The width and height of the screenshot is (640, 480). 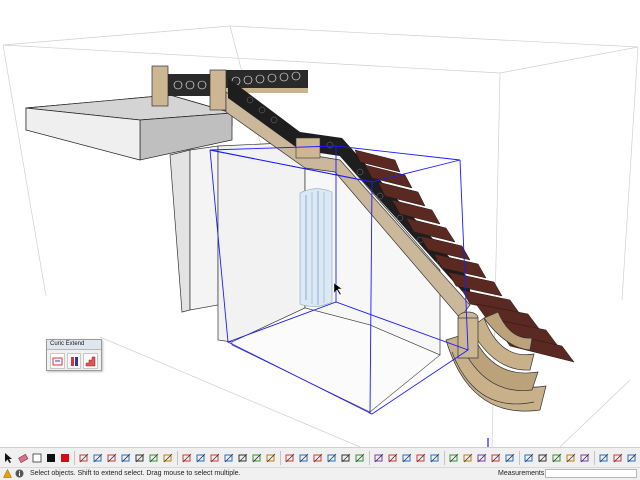 I want to click on iso-view-icon, so click(x=392, y=458).